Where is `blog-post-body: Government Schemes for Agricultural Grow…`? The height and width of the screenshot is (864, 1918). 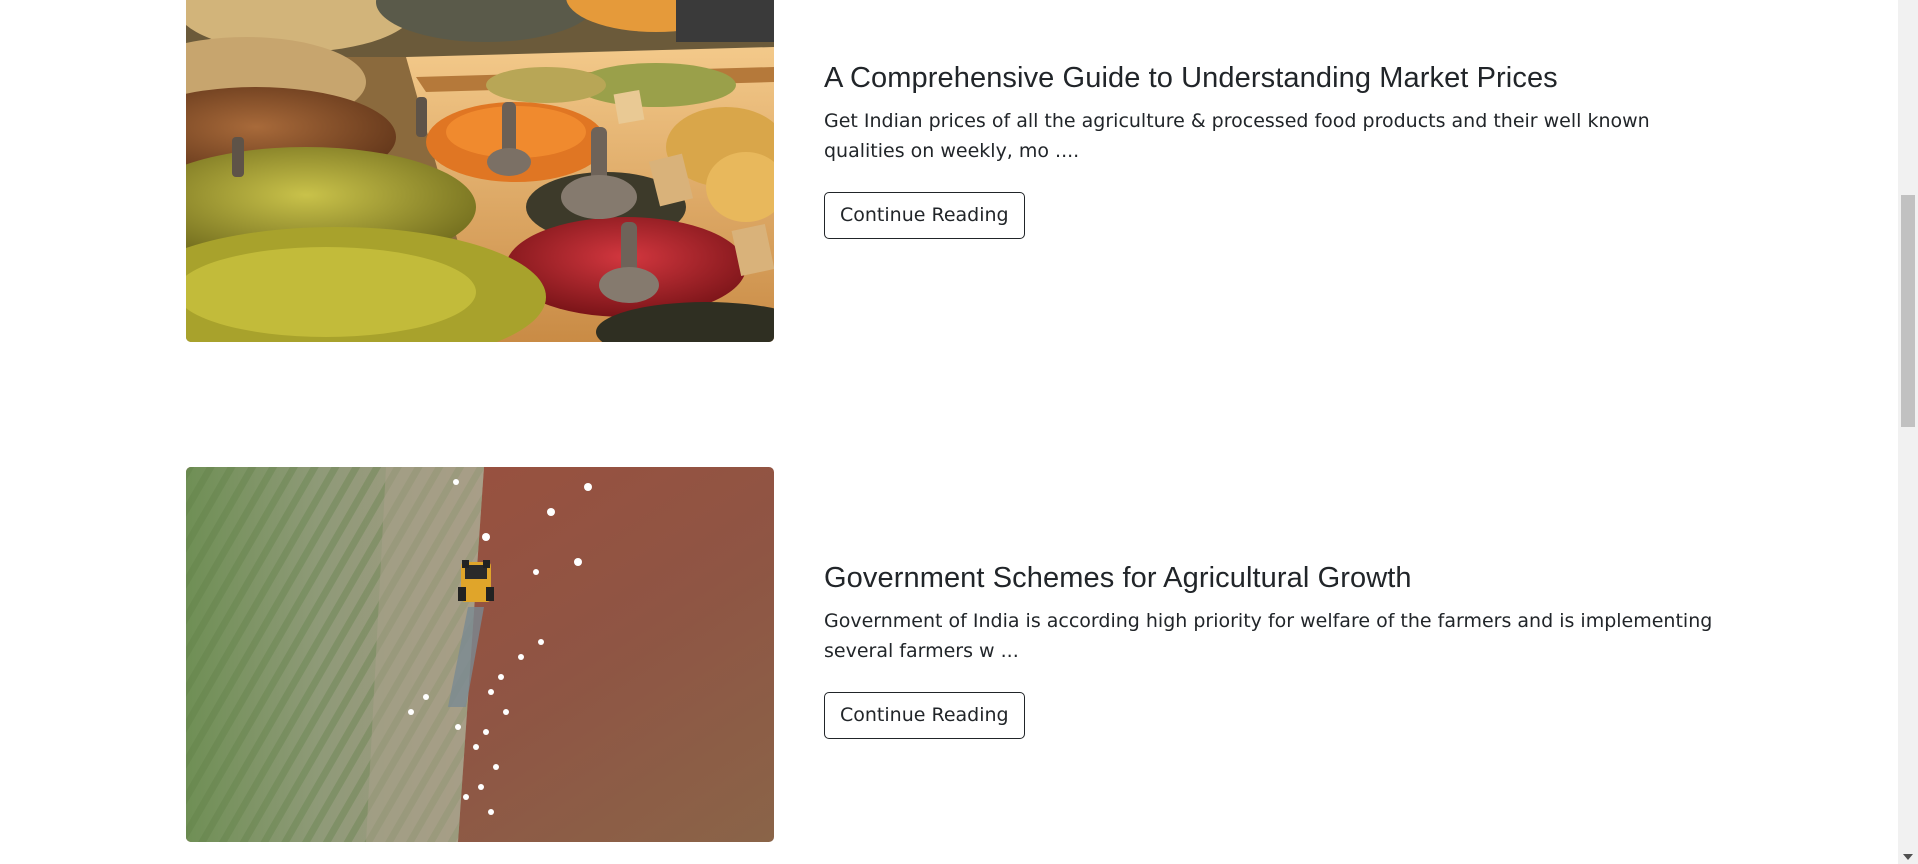 blog-post-body: Government Schemes for Agricultural Grow… is located at coordinates (1284, 649).